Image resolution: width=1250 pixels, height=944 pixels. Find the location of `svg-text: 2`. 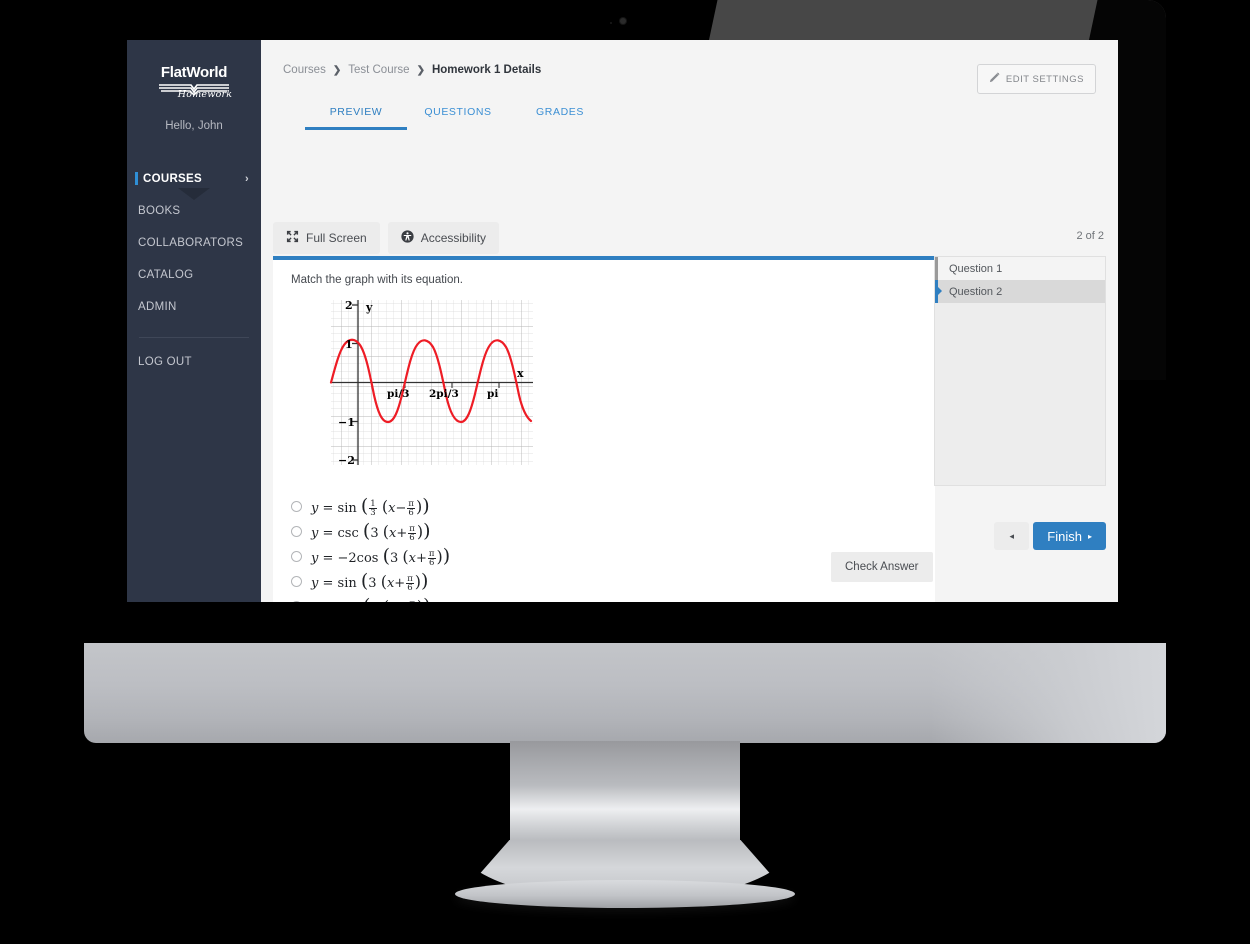

svg-text: 2 is located at coordinates (349, 305).